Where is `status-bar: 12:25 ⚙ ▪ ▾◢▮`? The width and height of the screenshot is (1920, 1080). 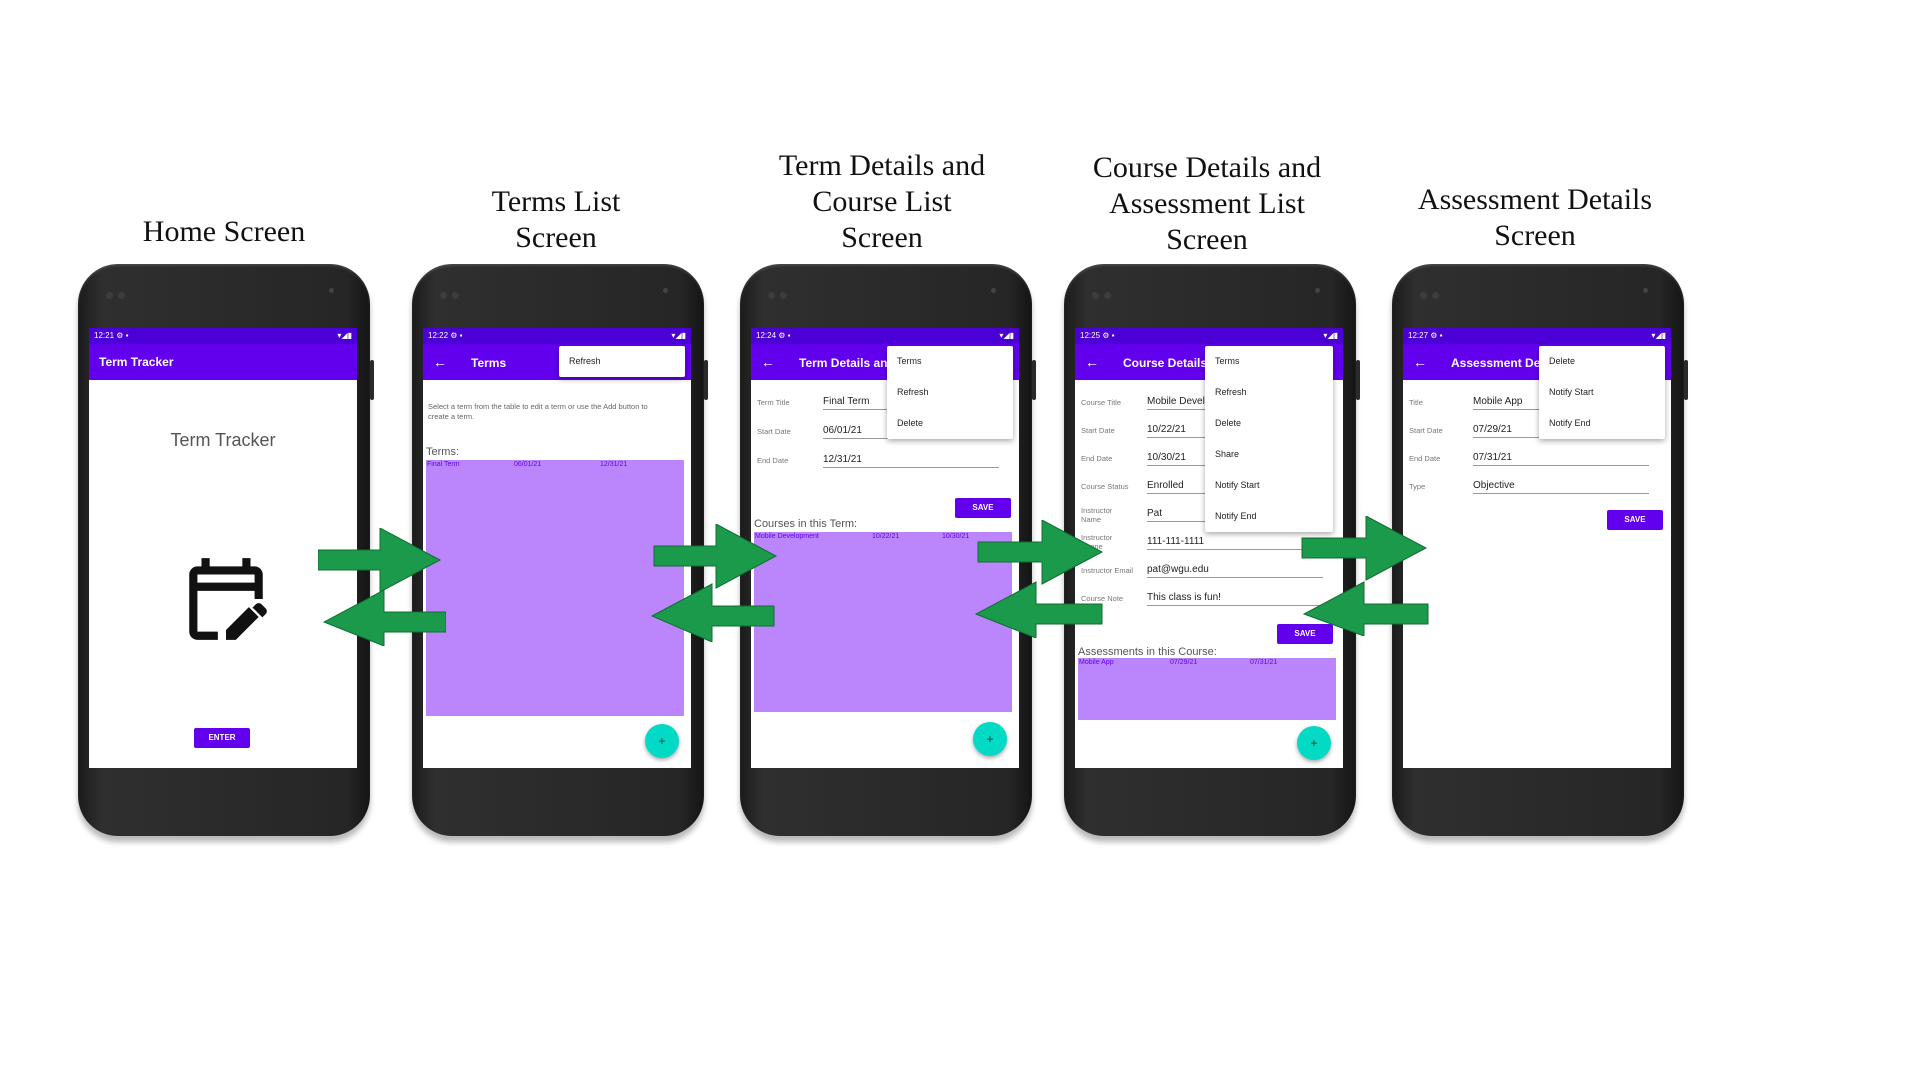
status-bar: 12:25 ⚙ ▪ ▾◢▮ is located at coordinates (1209, 336).